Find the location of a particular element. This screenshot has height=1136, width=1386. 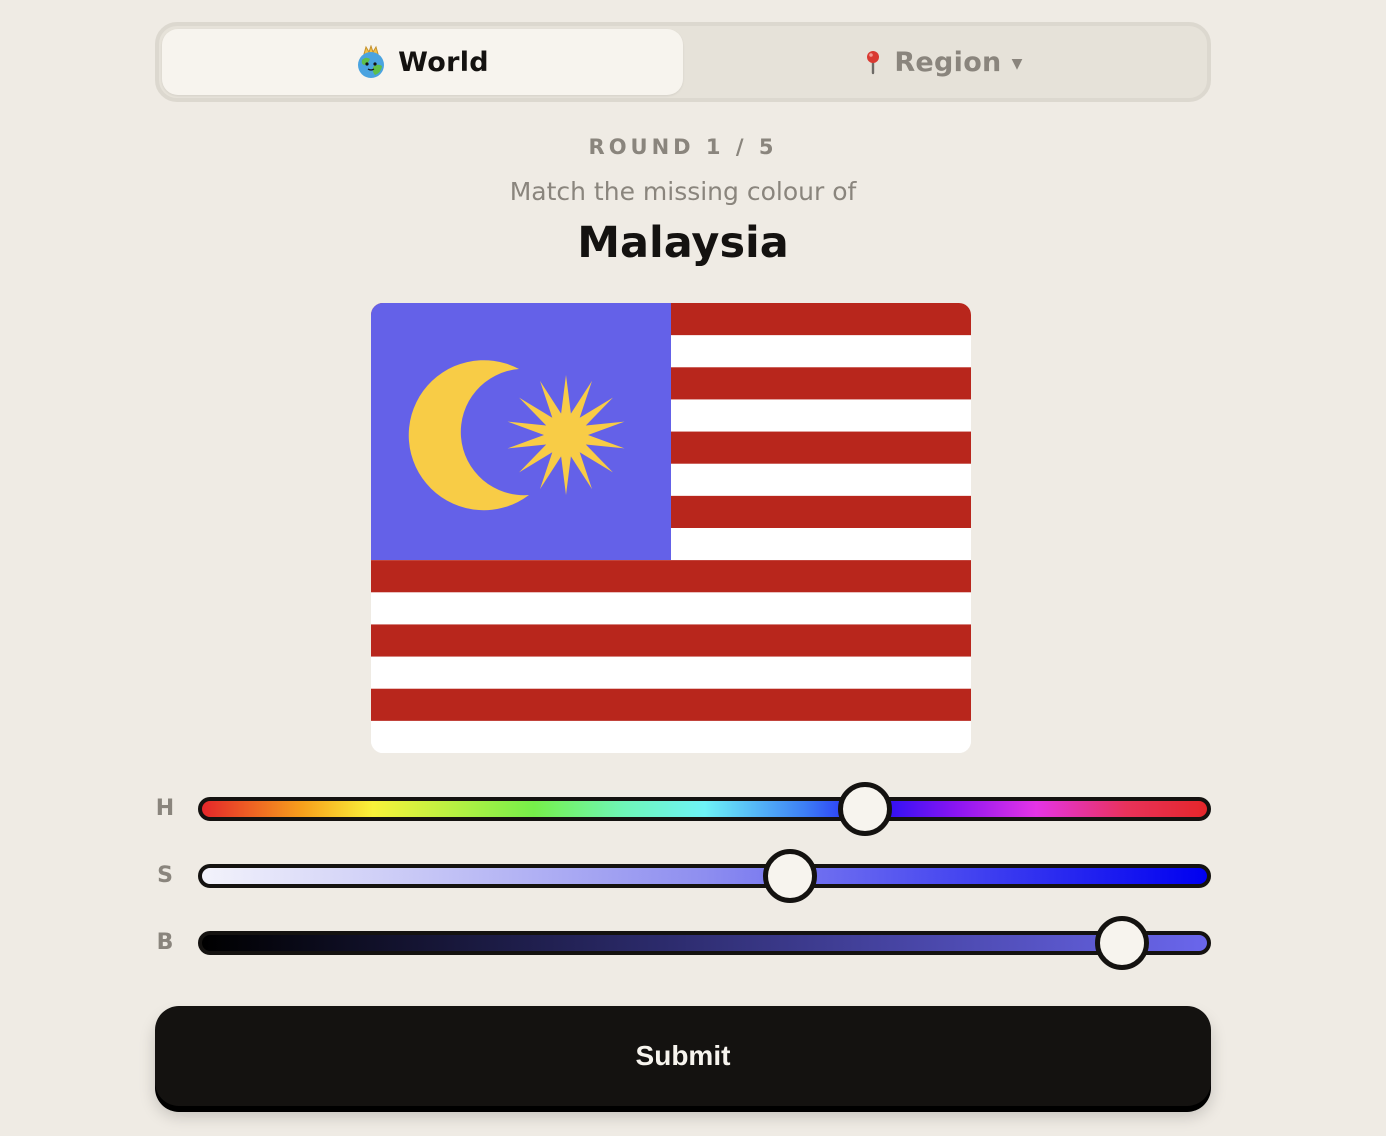

slider-saturation: S is located at coordinates (683, 876).